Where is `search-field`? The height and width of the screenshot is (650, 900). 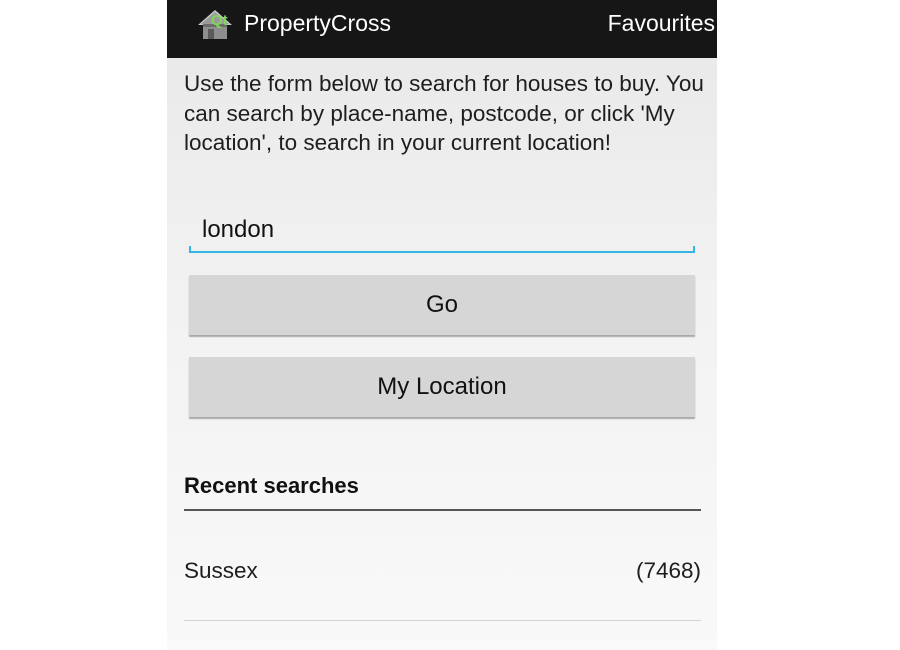
search-field is located at coordinates (442, 232).